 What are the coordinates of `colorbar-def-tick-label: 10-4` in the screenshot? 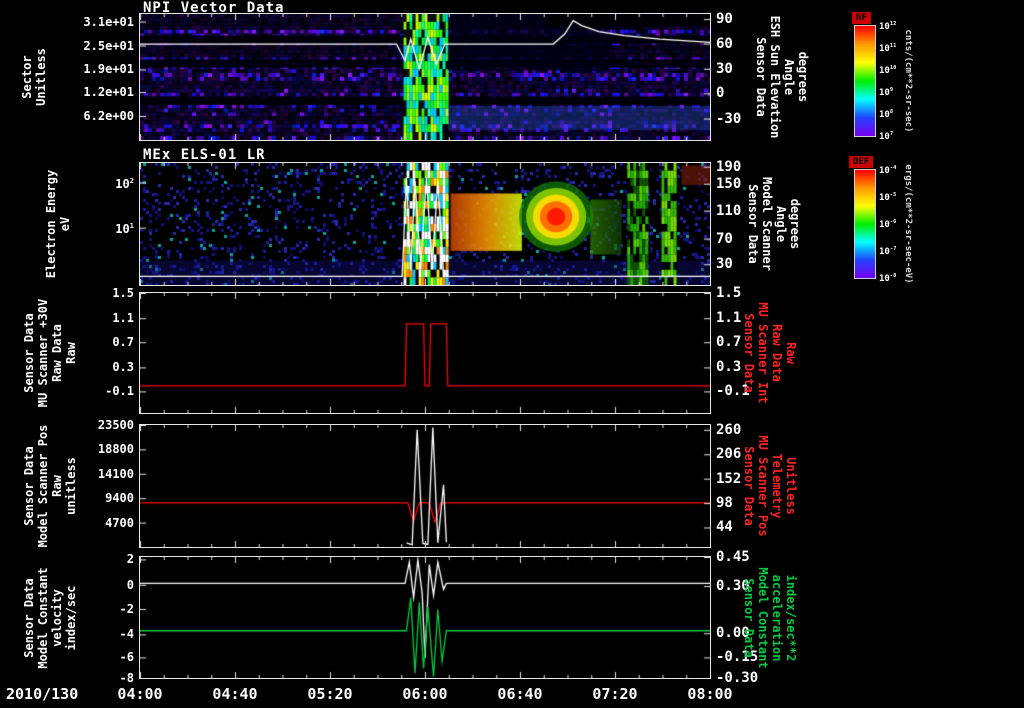 It's located at (888, 170).